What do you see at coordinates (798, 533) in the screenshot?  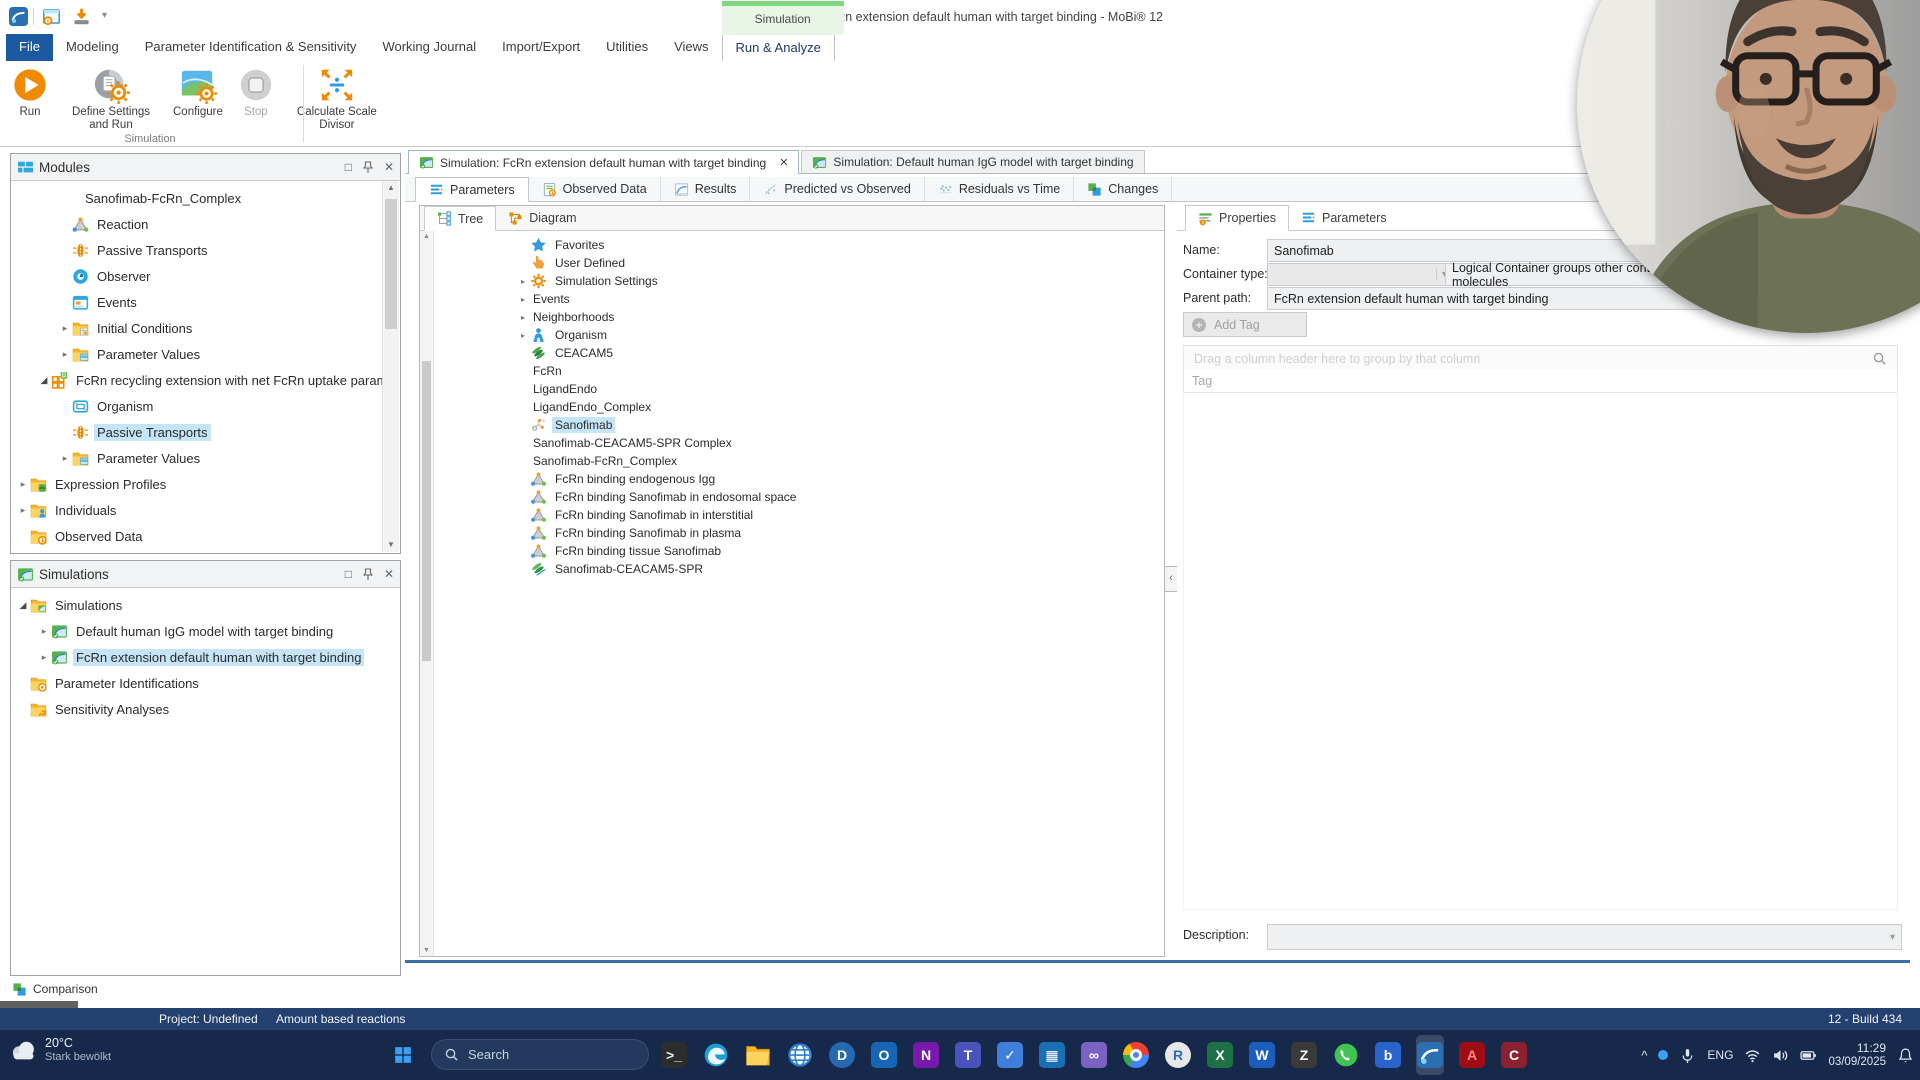 I see `tree-item-fcrn-binding-sanofimab-in-plasma: FcRn binding Sanofimab in plasma` at bounding box center [798, 533].